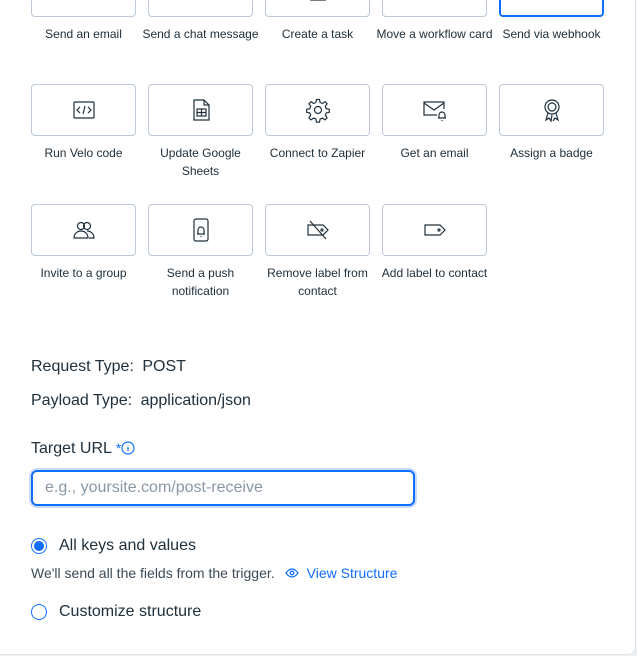 This screenshot has height=656, width=637. I want to click on group-icon, so click(83, 230).